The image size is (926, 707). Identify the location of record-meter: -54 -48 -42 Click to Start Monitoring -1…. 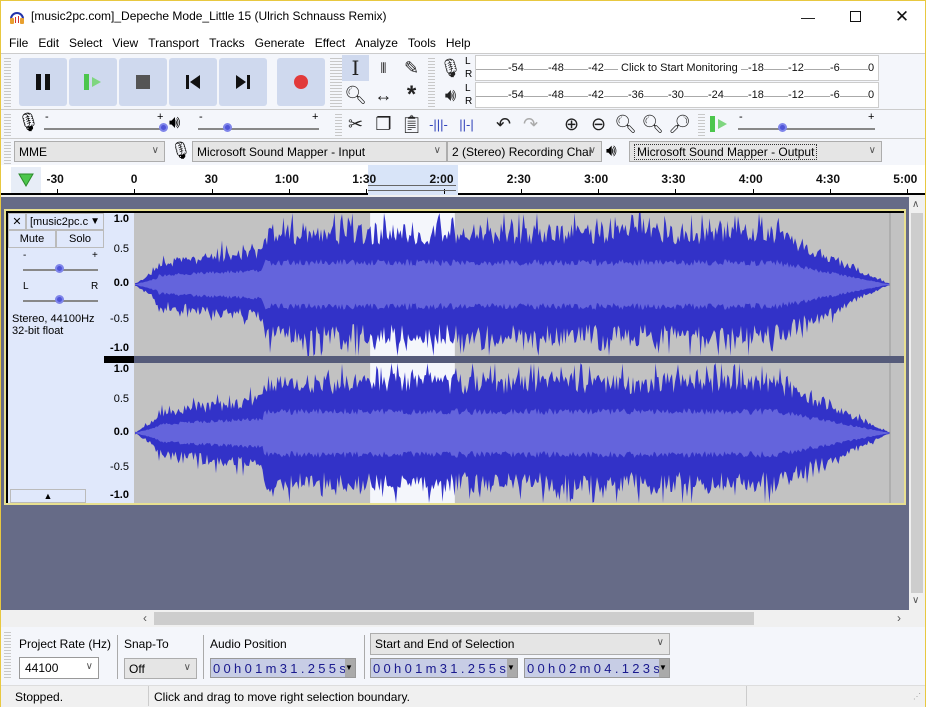
(677, 68).